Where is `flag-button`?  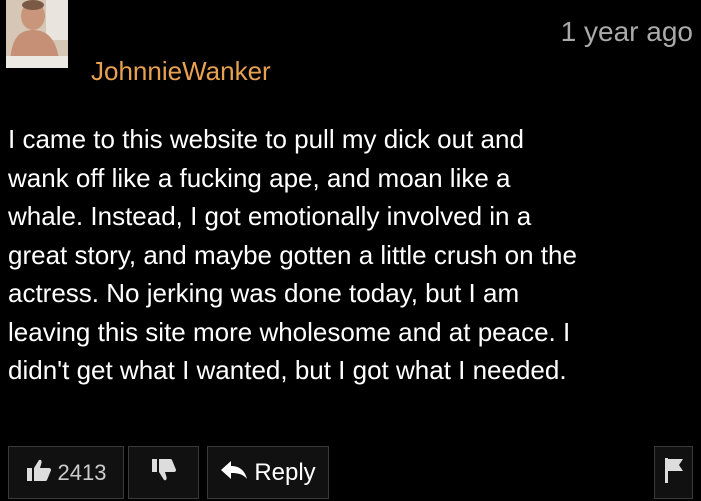
flag-button is located at coordinates (673, 472).